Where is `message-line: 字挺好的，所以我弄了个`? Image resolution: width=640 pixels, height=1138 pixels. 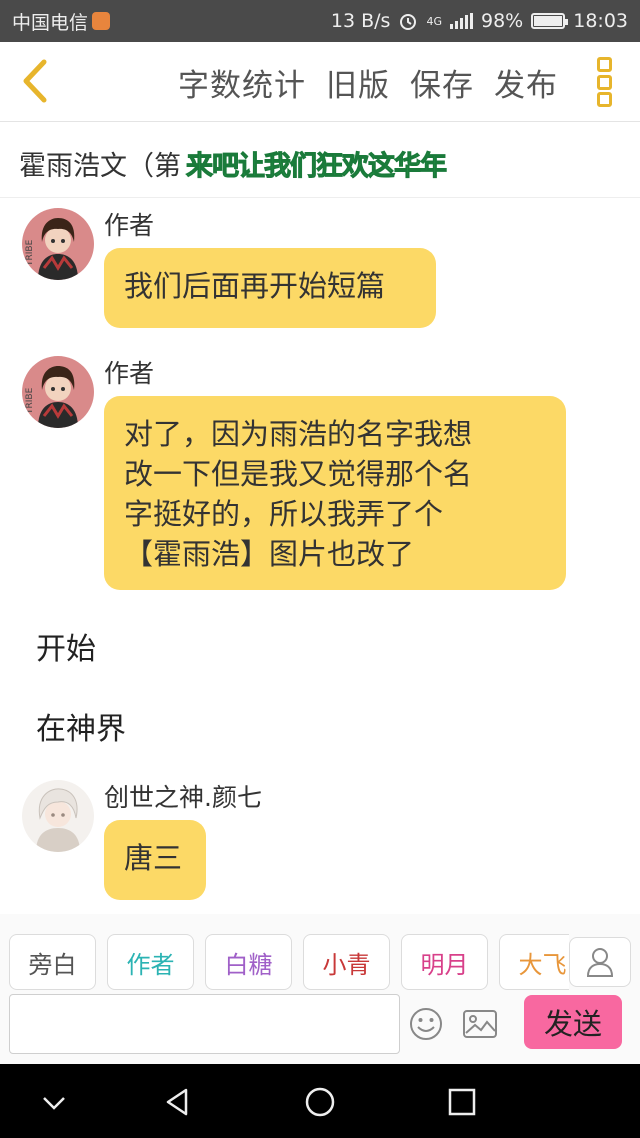
message-line: 字挺好的，所以我弄了个 is located at coordinates (284, 514).